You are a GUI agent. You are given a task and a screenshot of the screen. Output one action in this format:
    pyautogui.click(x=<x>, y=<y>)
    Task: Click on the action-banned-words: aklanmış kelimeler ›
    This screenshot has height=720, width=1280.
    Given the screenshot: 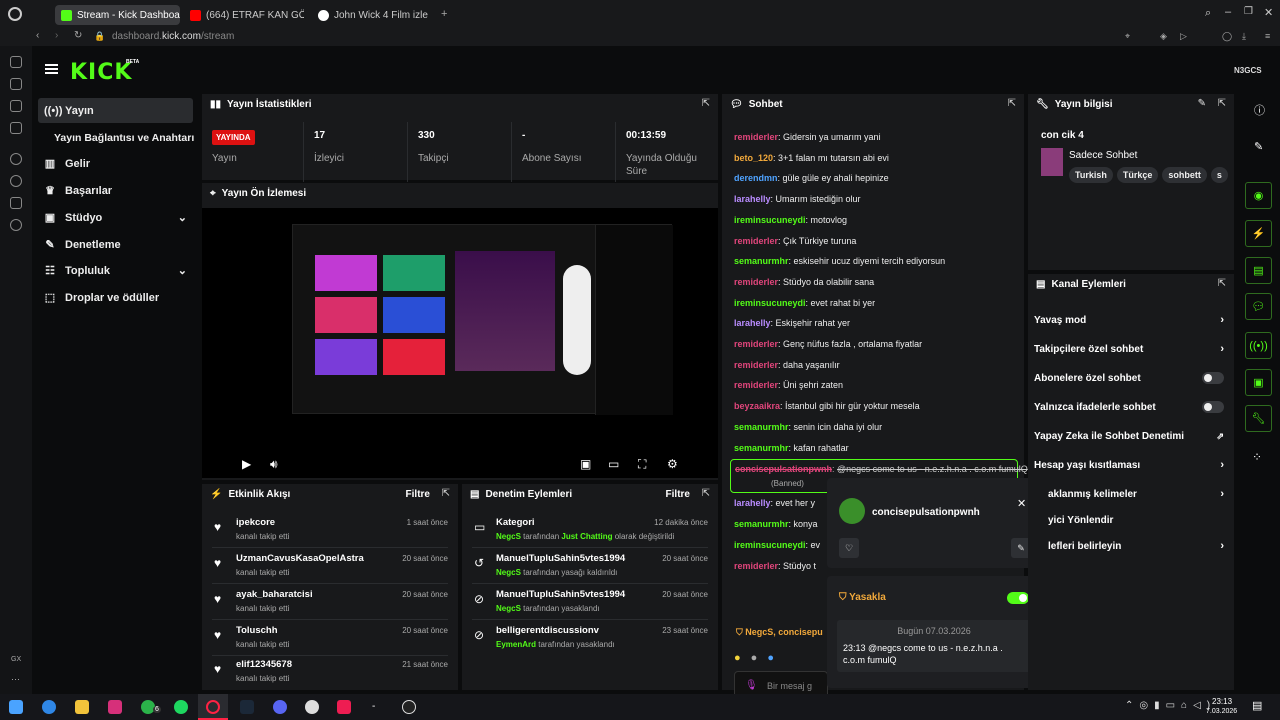 What is the action you would take?
    pyautogui.click(x=1136, y=494)
    